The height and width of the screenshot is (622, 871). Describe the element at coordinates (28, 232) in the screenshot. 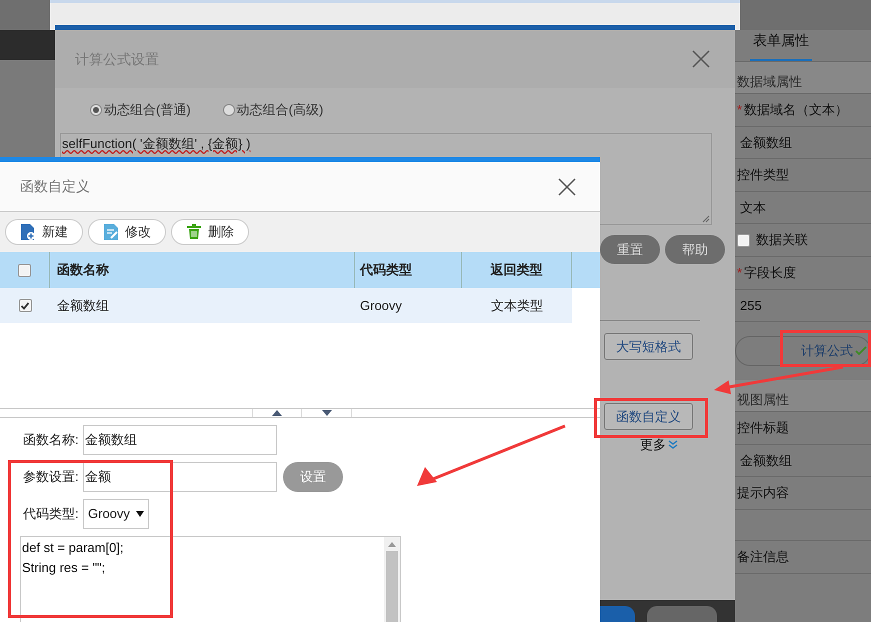

I see `new-file-icon` at that location.